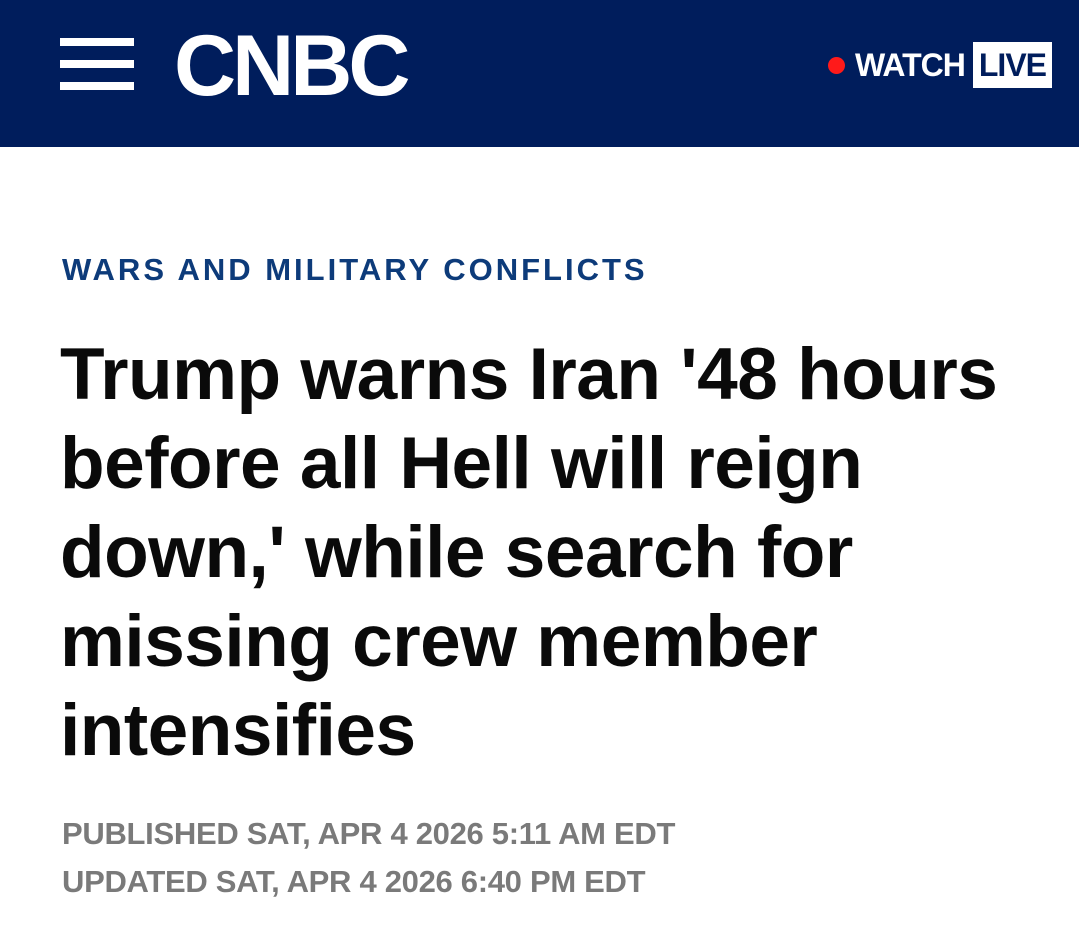 The height and width of the screenshot is (940, 1079). I want to click on section-link: WARS AND MILITARY CONFLICTS, so click(355, 270).